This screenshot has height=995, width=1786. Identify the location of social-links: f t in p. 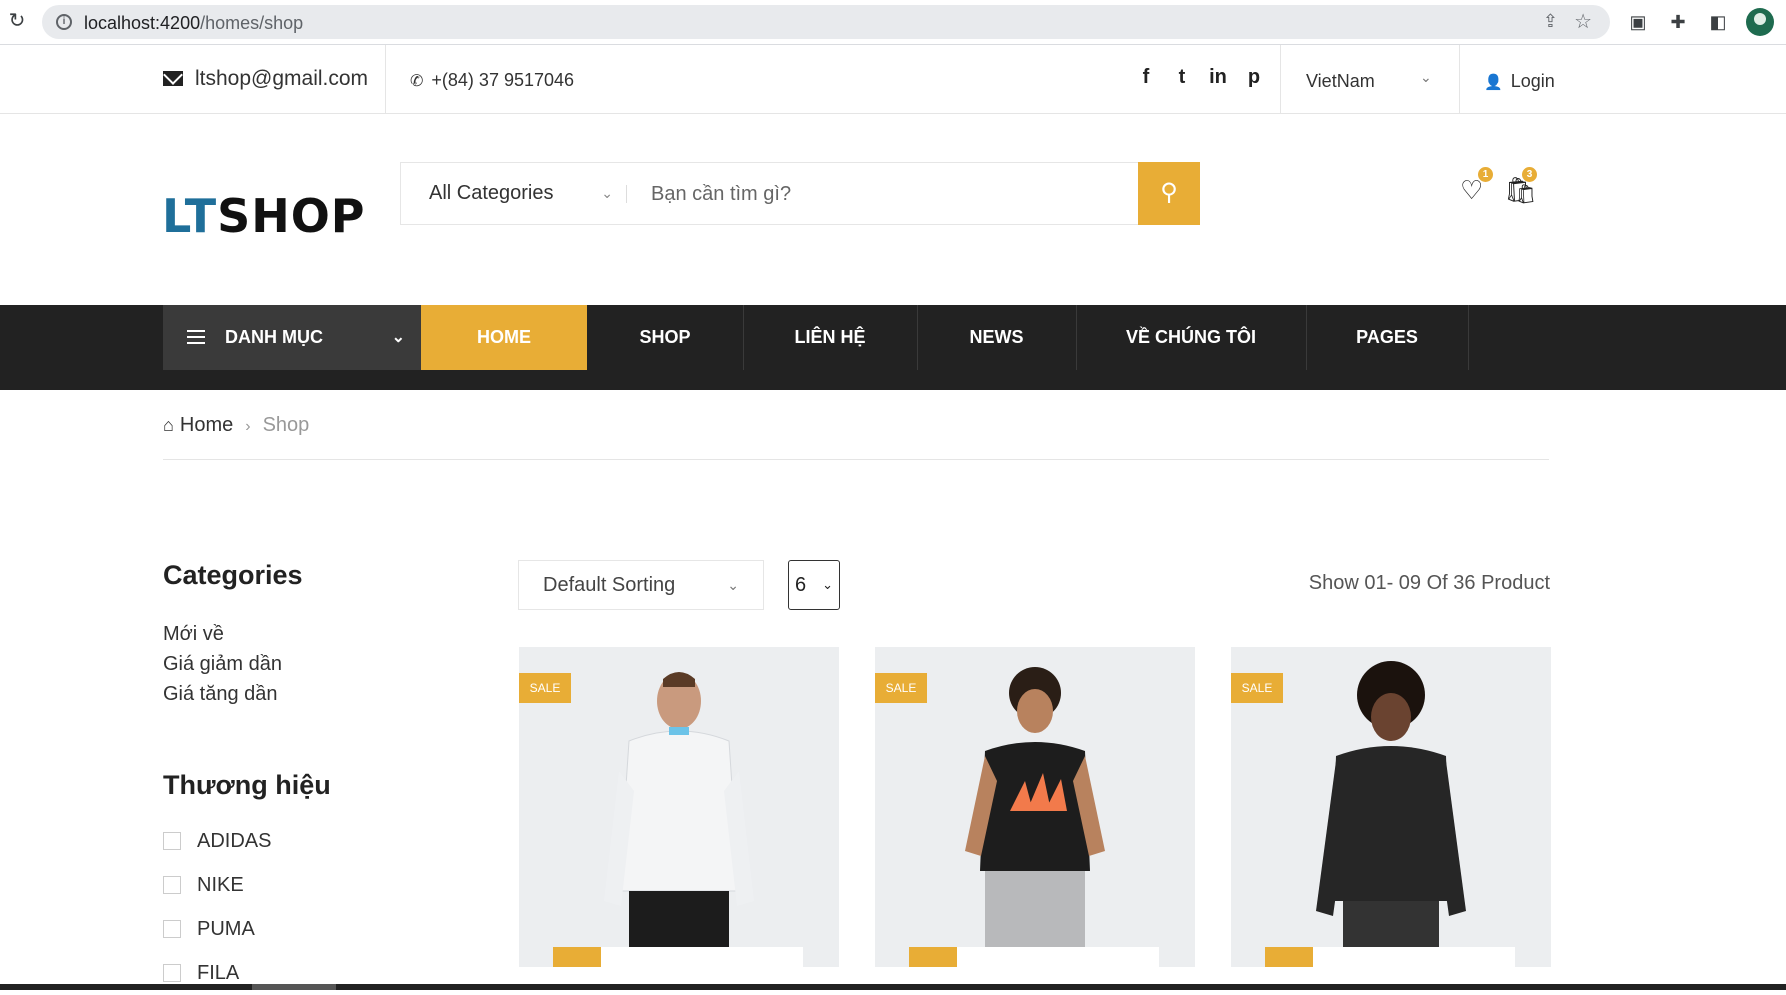
(1200, 77).